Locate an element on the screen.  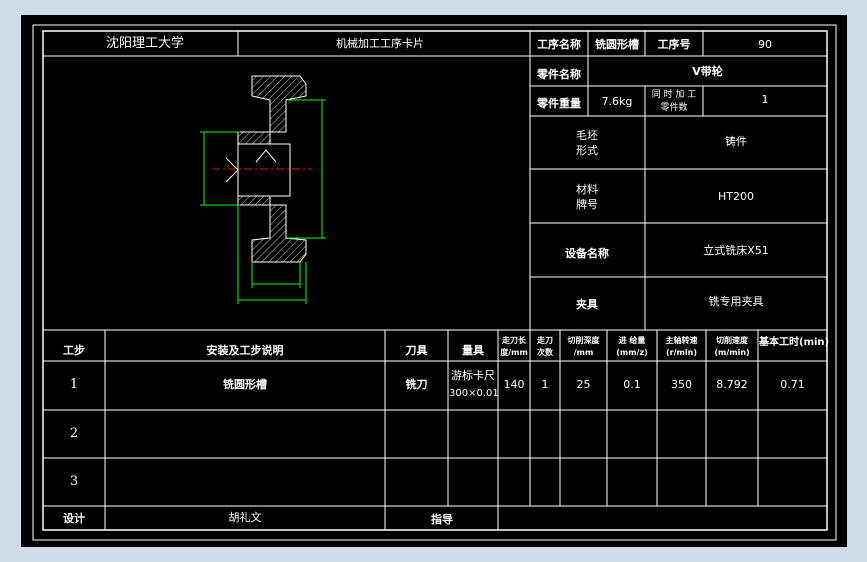
col-header-passes-1: 走刀 is located at coordinates (545, 340).